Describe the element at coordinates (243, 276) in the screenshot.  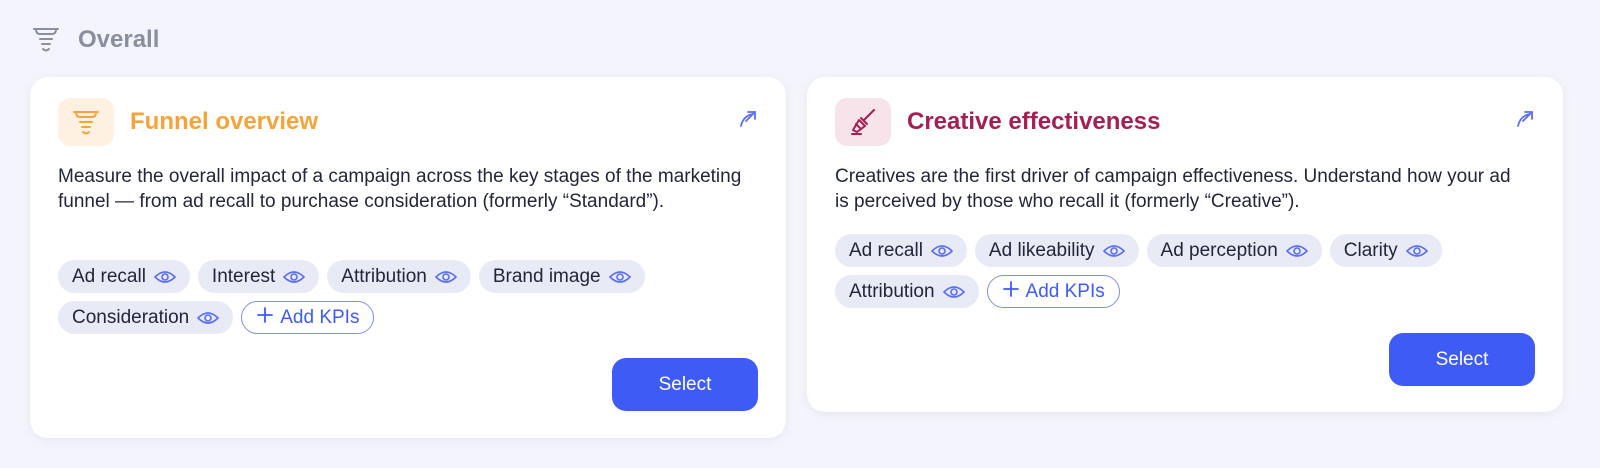
I see `kpi-label: Interest` at that location.